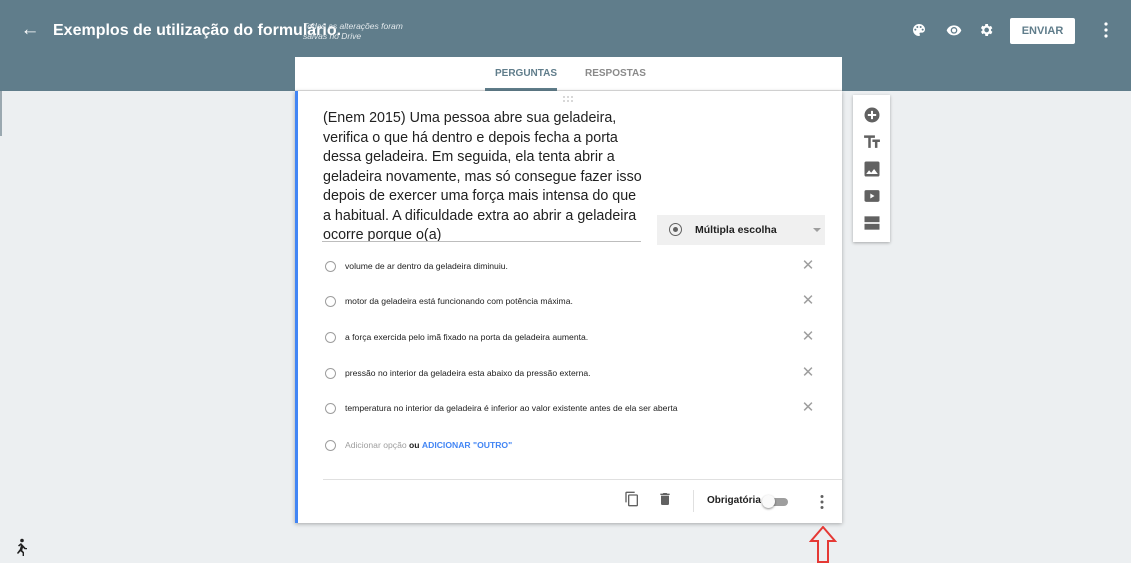  Describe the element at coordinates (1106, 30) in the screenshot. I see `more-vert-icon` at that location.